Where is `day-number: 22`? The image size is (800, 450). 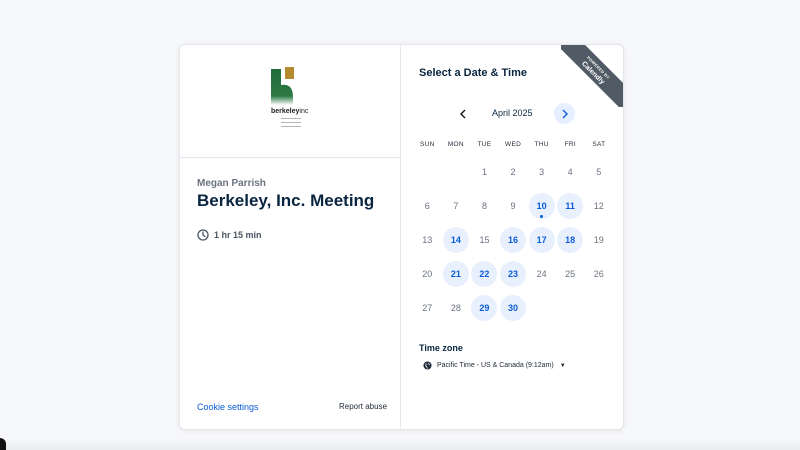 day-number: 22 is located at coordinates (484, 274).